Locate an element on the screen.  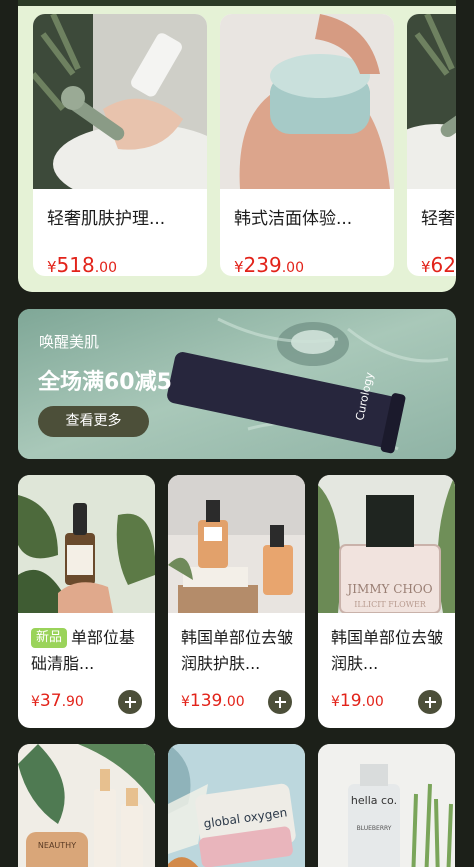
banner-headline: 全场满60减5 is located at coordinates (105, 382).